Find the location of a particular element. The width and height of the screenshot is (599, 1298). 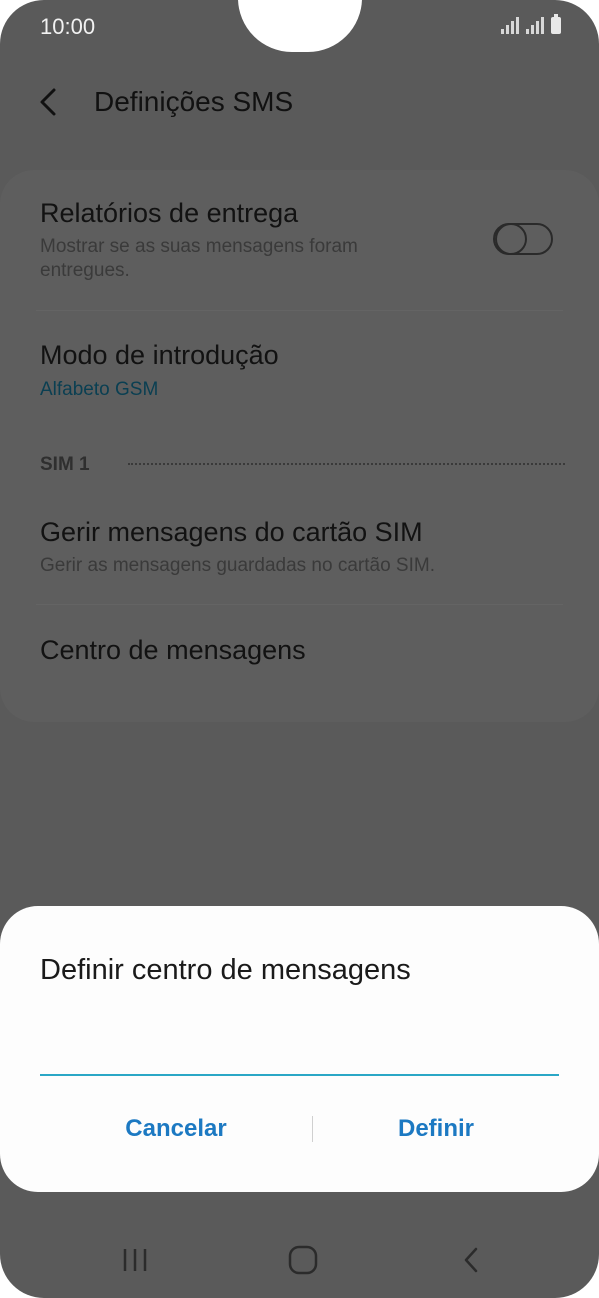

battery-icon is located at coordinates (556, 24).